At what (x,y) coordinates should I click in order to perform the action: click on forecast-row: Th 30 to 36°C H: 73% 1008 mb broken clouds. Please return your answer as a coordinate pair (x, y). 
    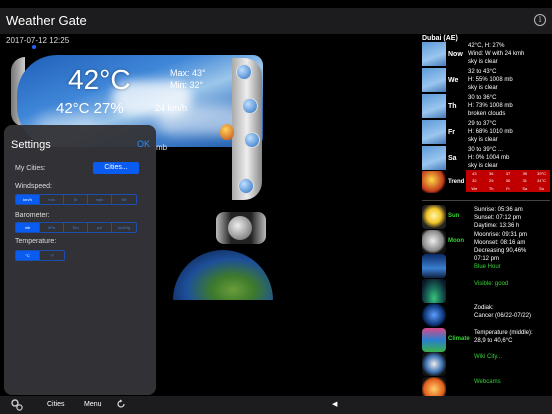
    Looking at the image, I should click on (486, 106).